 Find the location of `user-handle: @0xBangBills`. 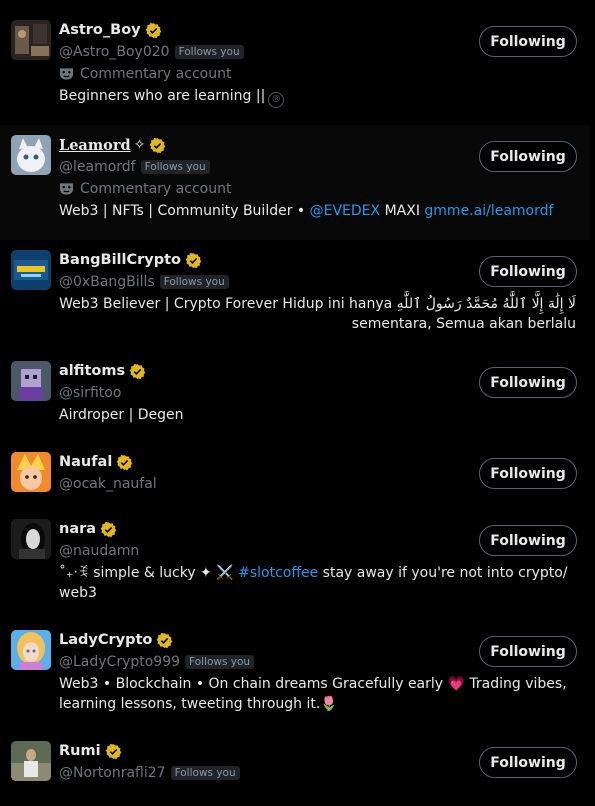

user-handle: @0xBangBills is located at coordinates (107, 282).